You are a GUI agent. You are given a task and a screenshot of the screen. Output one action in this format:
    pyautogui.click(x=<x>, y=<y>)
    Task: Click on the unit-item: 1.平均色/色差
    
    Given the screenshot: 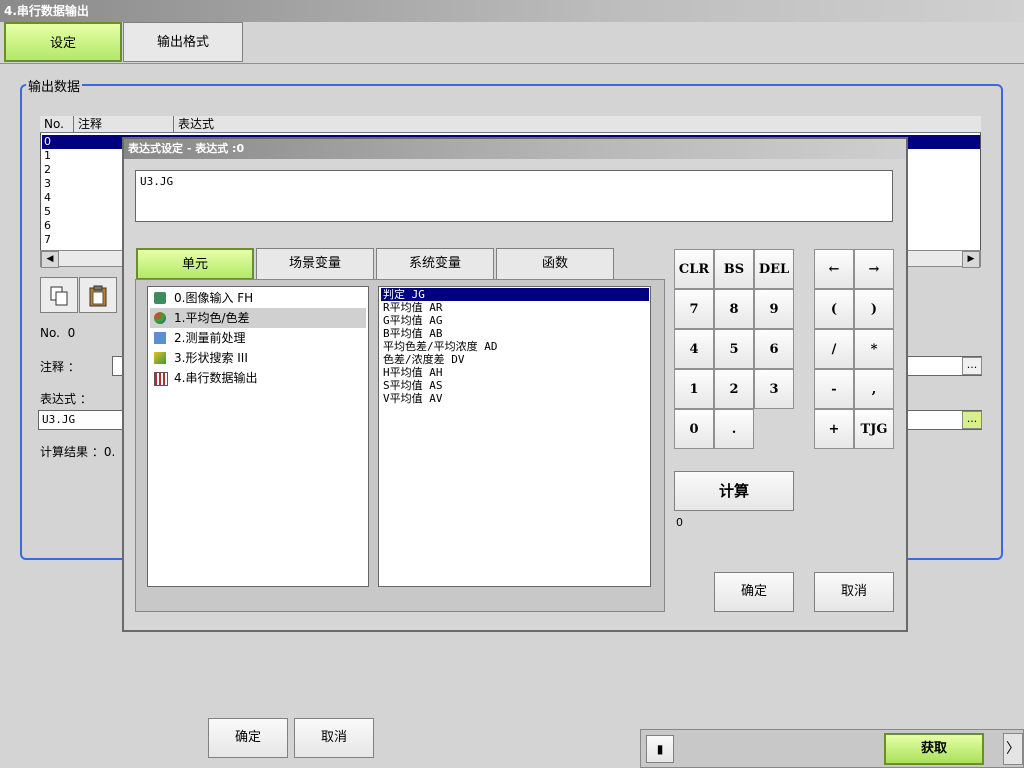 What is the action you would take?
    pyautogui.click(x=258, y=318)
    